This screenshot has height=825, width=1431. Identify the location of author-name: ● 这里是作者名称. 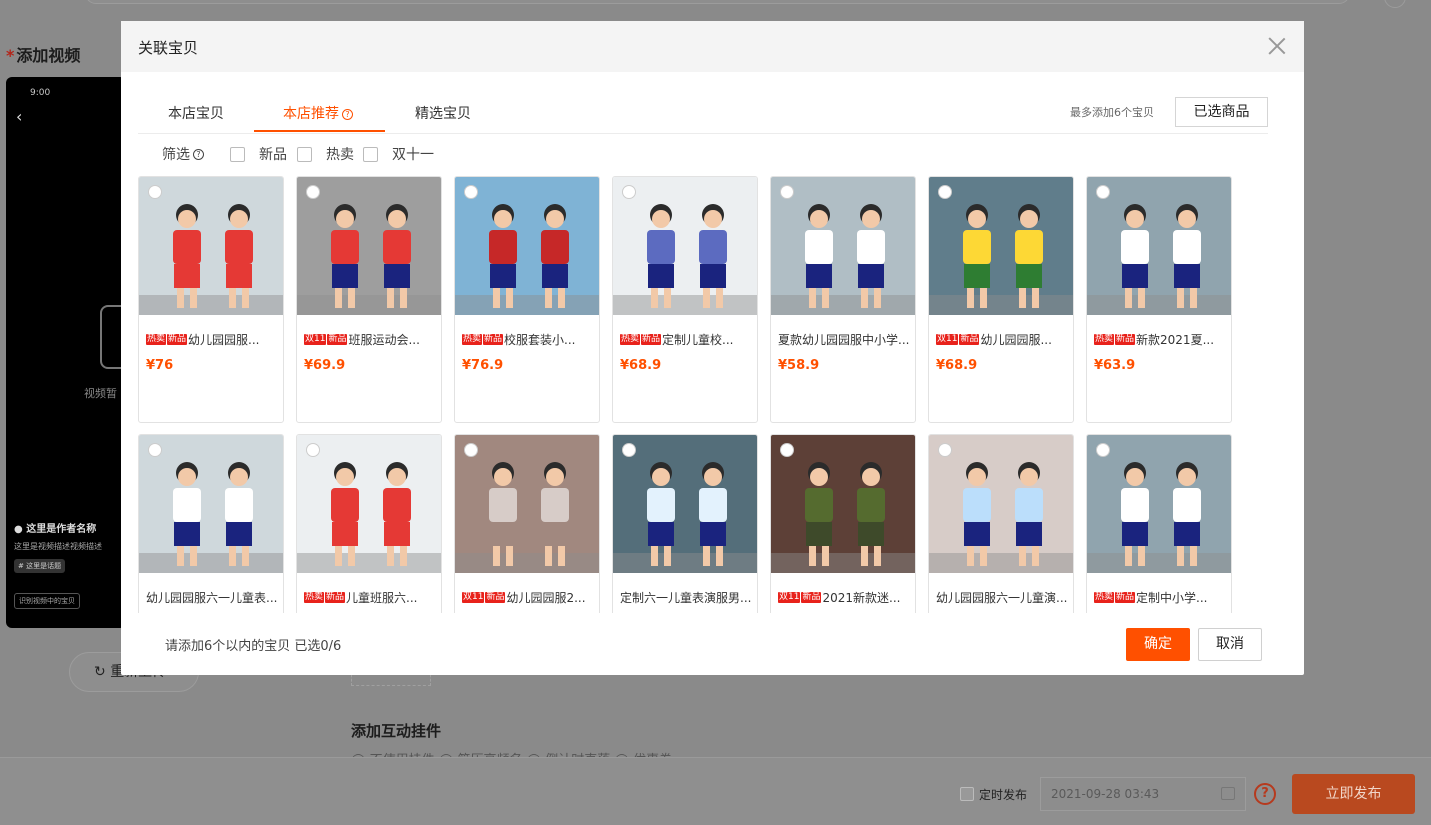
(55, 529).